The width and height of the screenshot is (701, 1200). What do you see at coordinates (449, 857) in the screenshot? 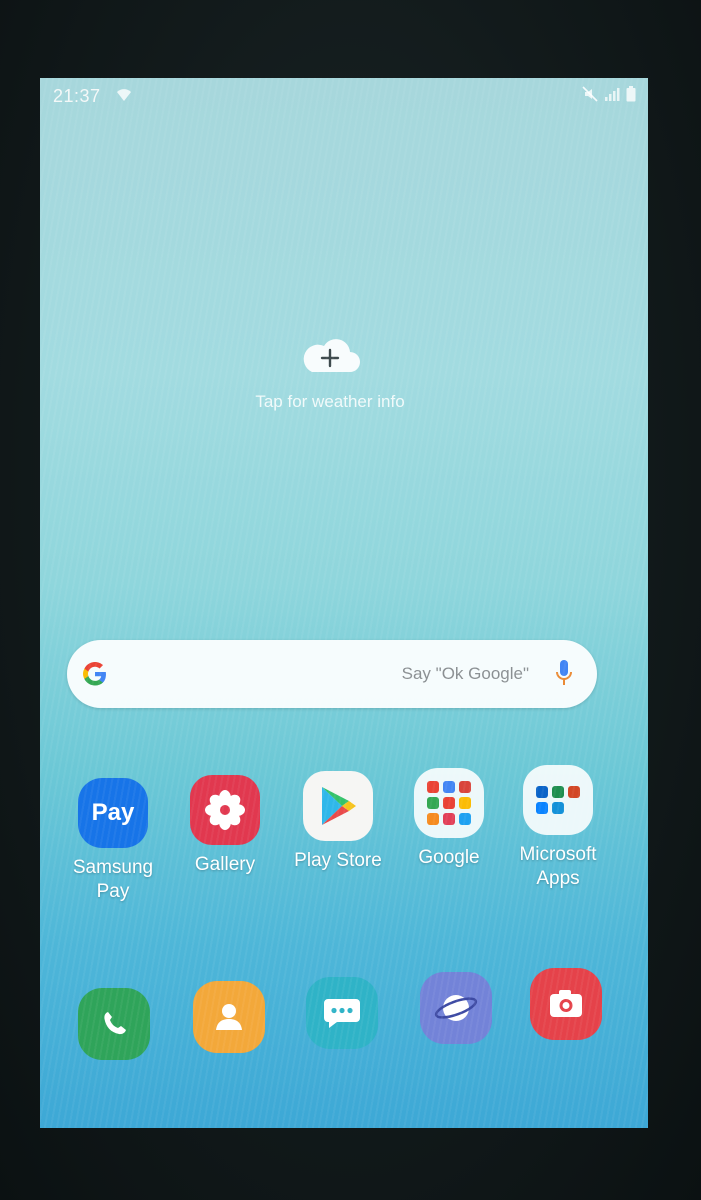
I see `app-label: Google` at bounding box center [449, 857].